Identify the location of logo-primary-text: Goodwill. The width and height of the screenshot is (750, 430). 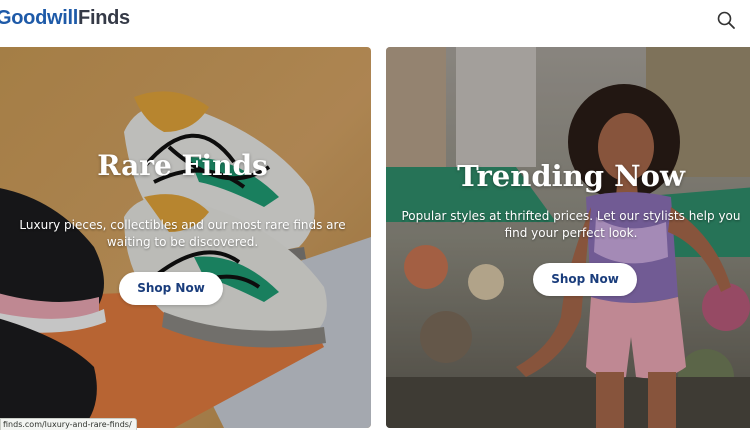
(39, 18).